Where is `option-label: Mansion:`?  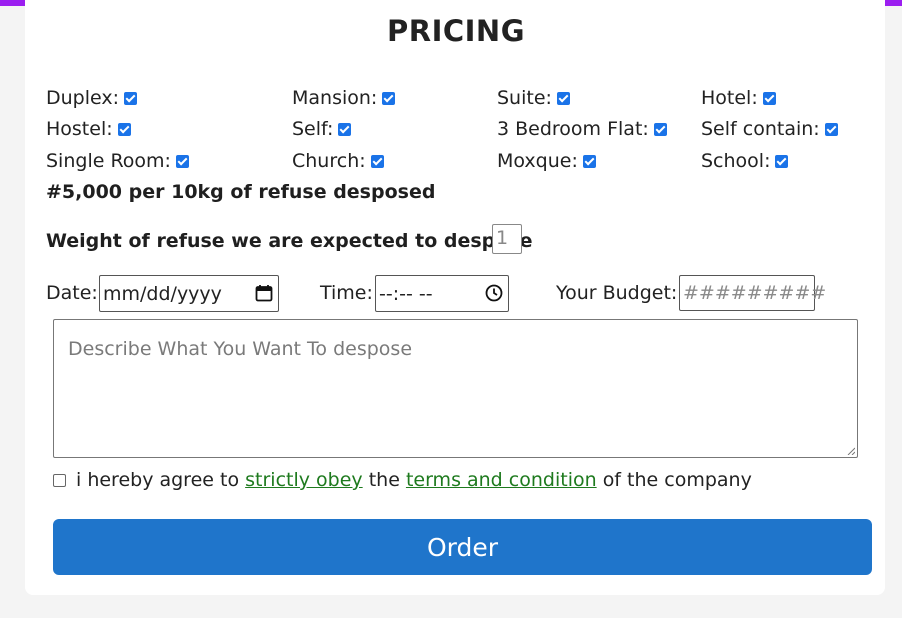 option-label: Mansion: is located at coordinates (335, 98).